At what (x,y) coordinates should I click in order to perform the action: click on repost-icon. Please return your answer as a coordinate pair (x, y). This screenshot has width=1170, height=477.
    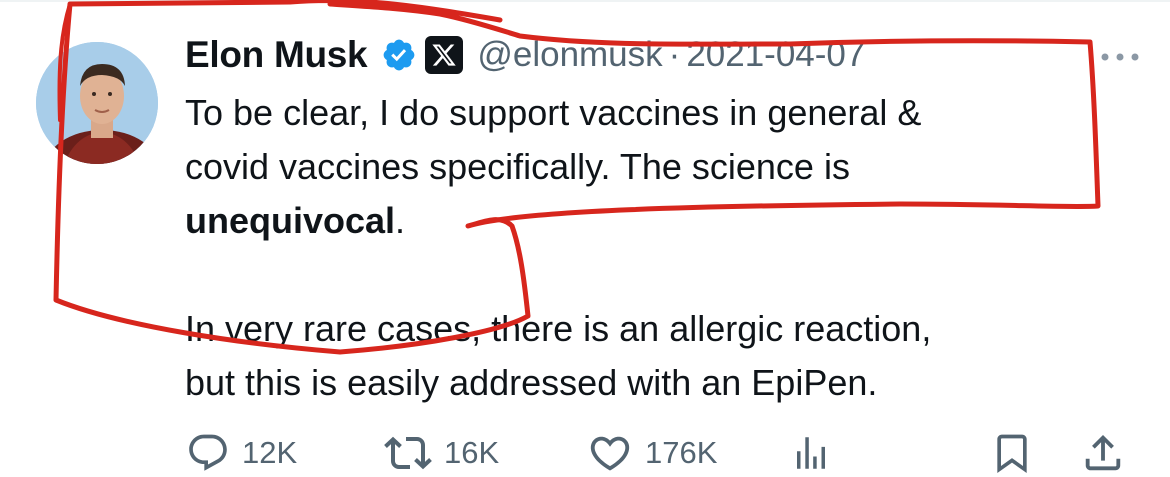
    Looking at the image, I should click on (408, 453).